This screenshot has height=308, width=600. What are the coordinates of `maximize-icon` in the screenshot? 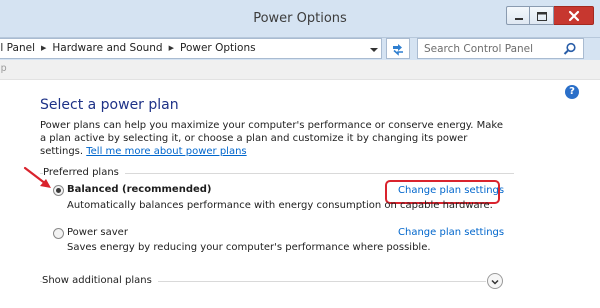 It's located at (542, 16).